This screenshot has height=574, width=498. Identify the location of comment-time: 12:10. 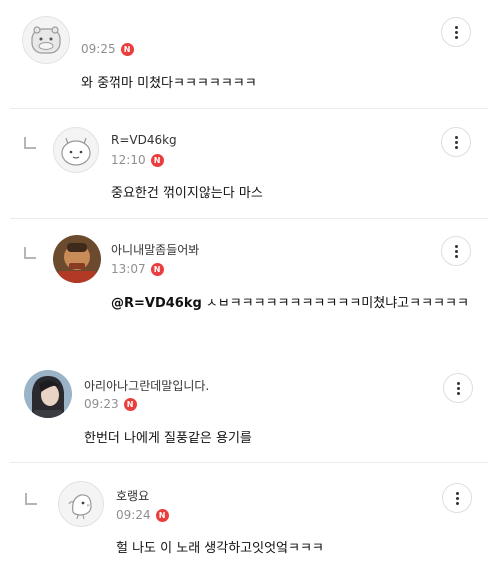
(128, 160).